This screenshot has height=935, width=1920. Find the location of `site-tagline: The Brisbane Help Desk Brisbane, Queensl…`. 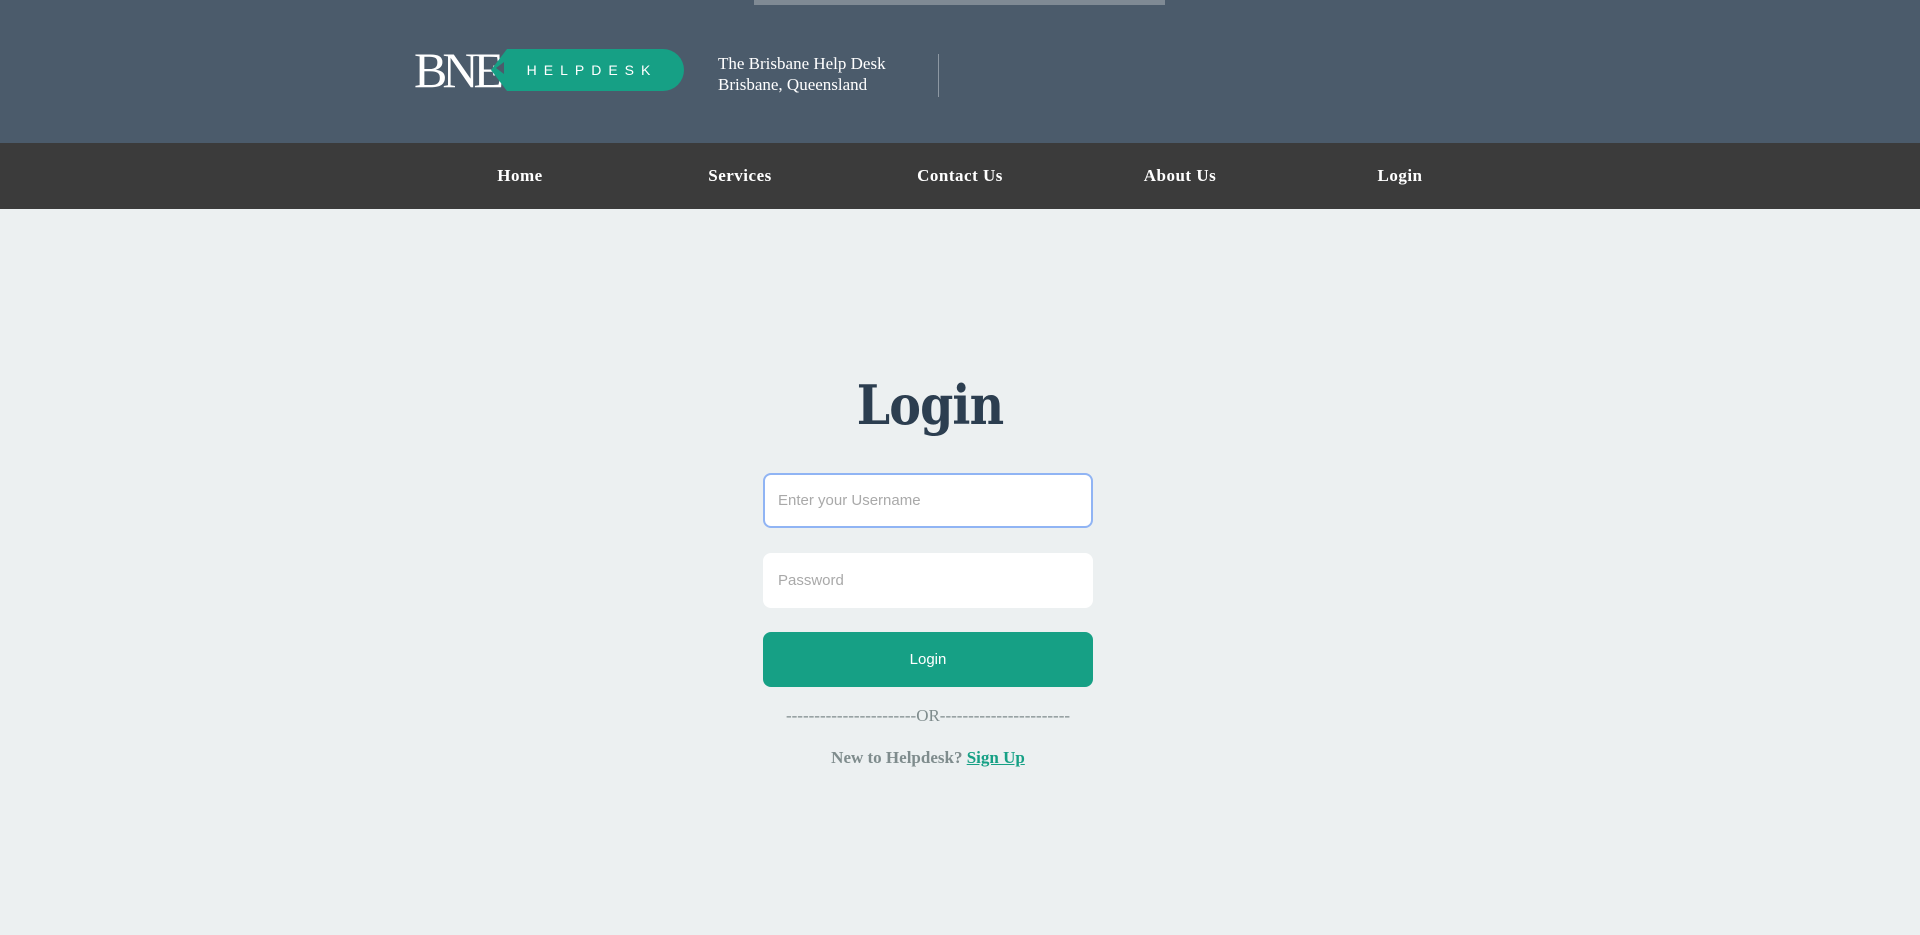

site-tagline: The Brisbane Help Desk Brisbane, Queensl… is located at coordinates (802, 74).